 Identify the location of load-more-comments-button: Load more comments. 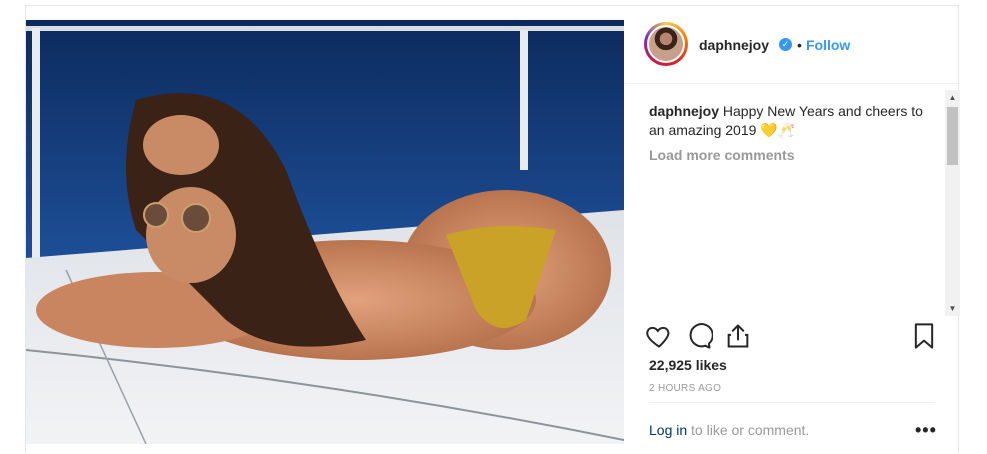
(721, 155).